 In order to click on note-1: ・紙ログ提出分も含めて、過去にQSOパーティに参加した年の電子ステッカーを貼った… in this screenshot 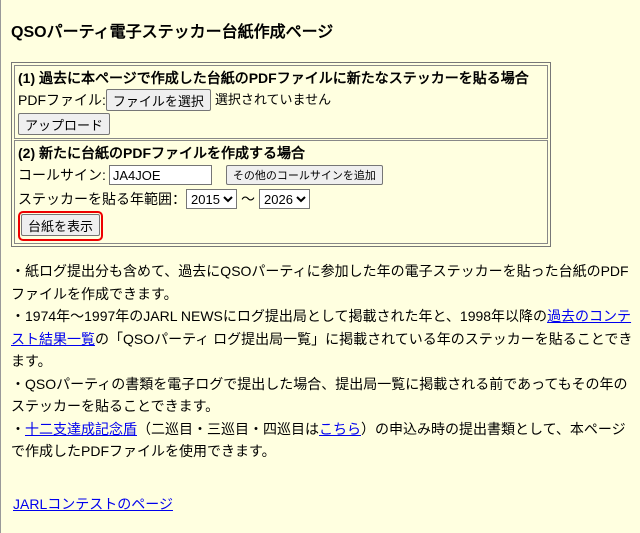, I will do `click(320, 282)`.